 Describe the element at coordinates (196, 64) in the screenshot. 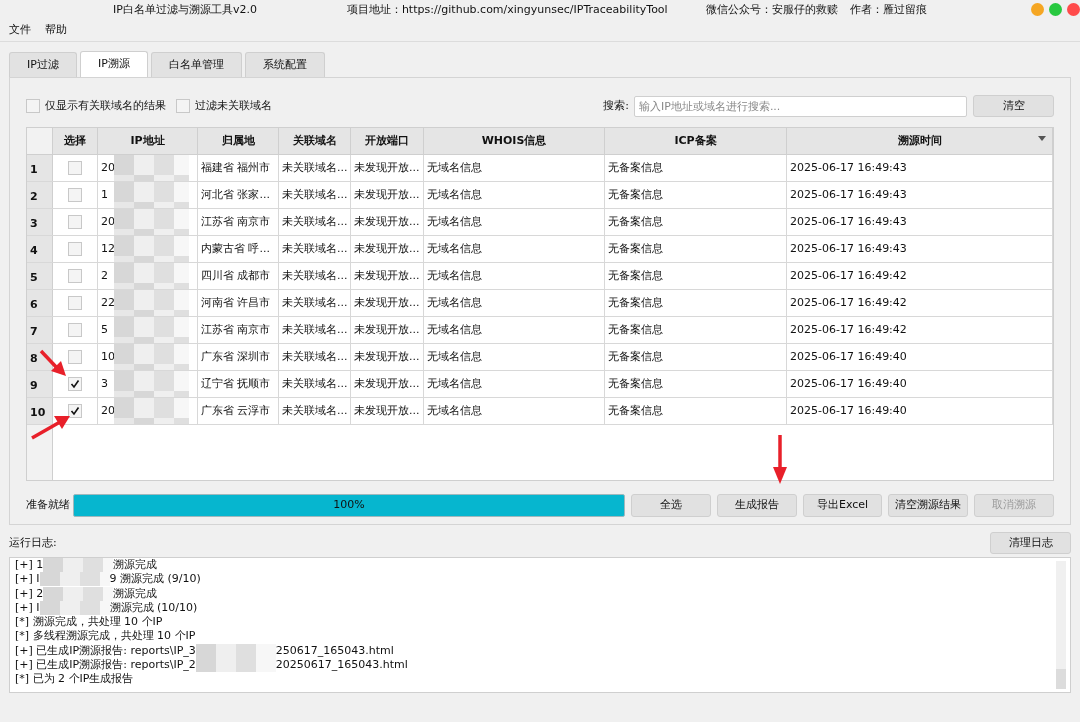

I see `tab: 白名单管理` at that location.